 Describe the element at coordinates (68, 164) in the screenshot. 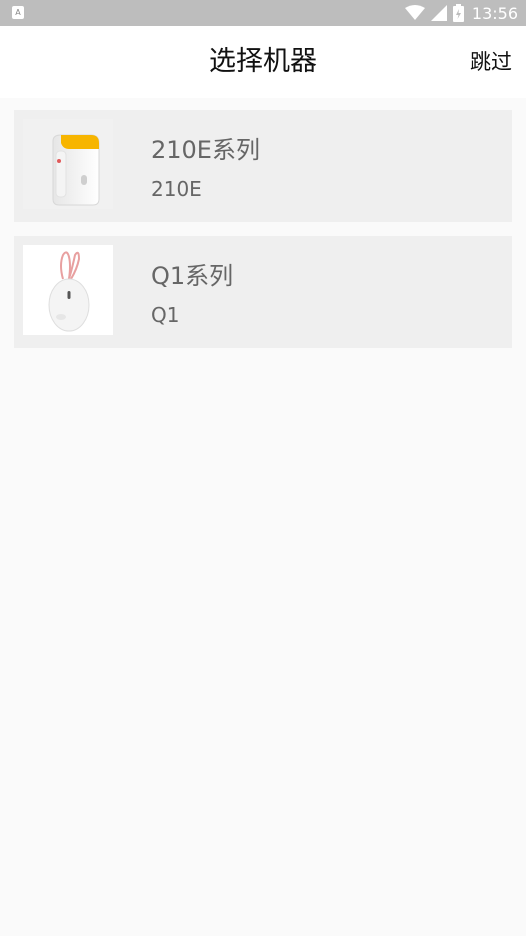

I see `device-image-210e` at that location.